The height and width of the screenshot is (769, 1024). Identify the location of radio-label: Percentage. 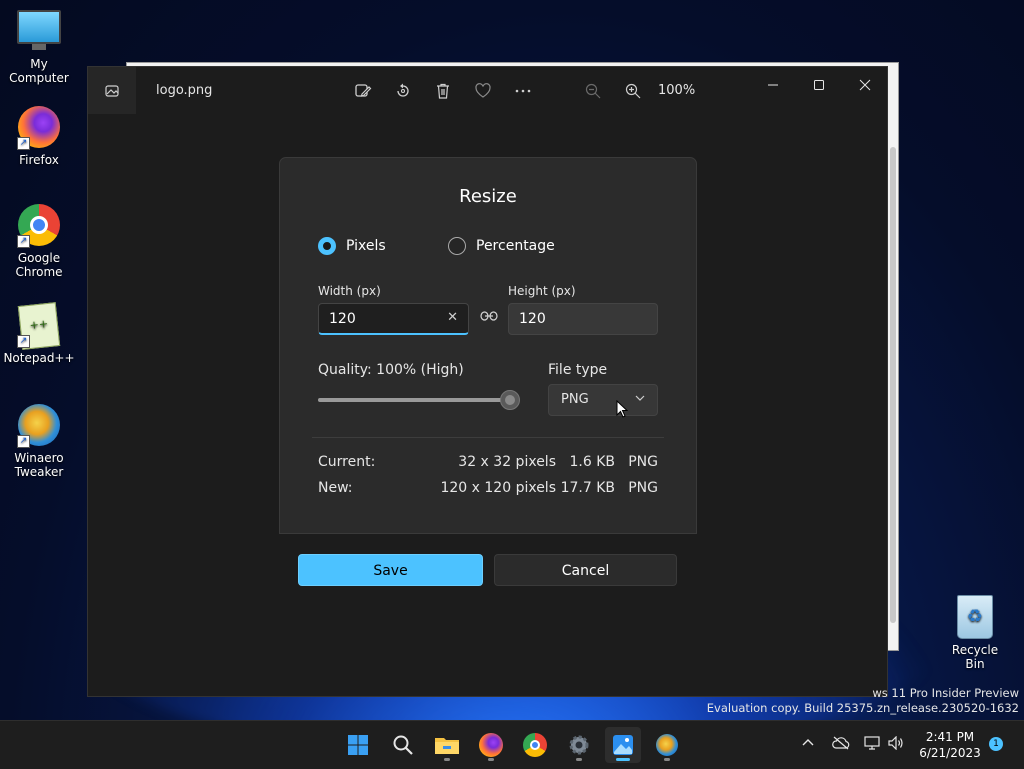
(515, 246).